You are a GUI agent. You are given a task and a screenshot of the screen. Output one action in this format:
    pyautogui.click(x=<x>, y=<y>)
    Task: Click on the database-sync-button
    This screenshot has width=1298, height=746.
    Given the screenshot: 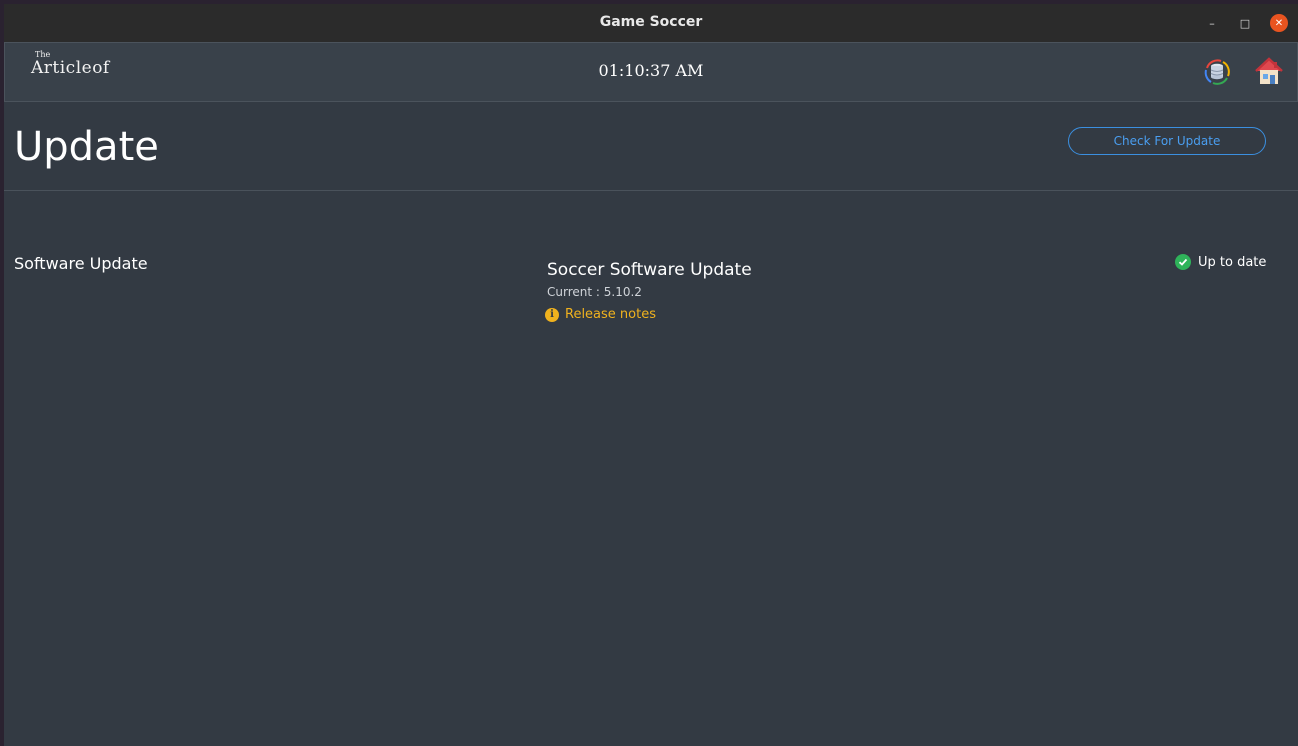 What is the action you would take?
    pyautogui.click(x=1217, y=72)
    